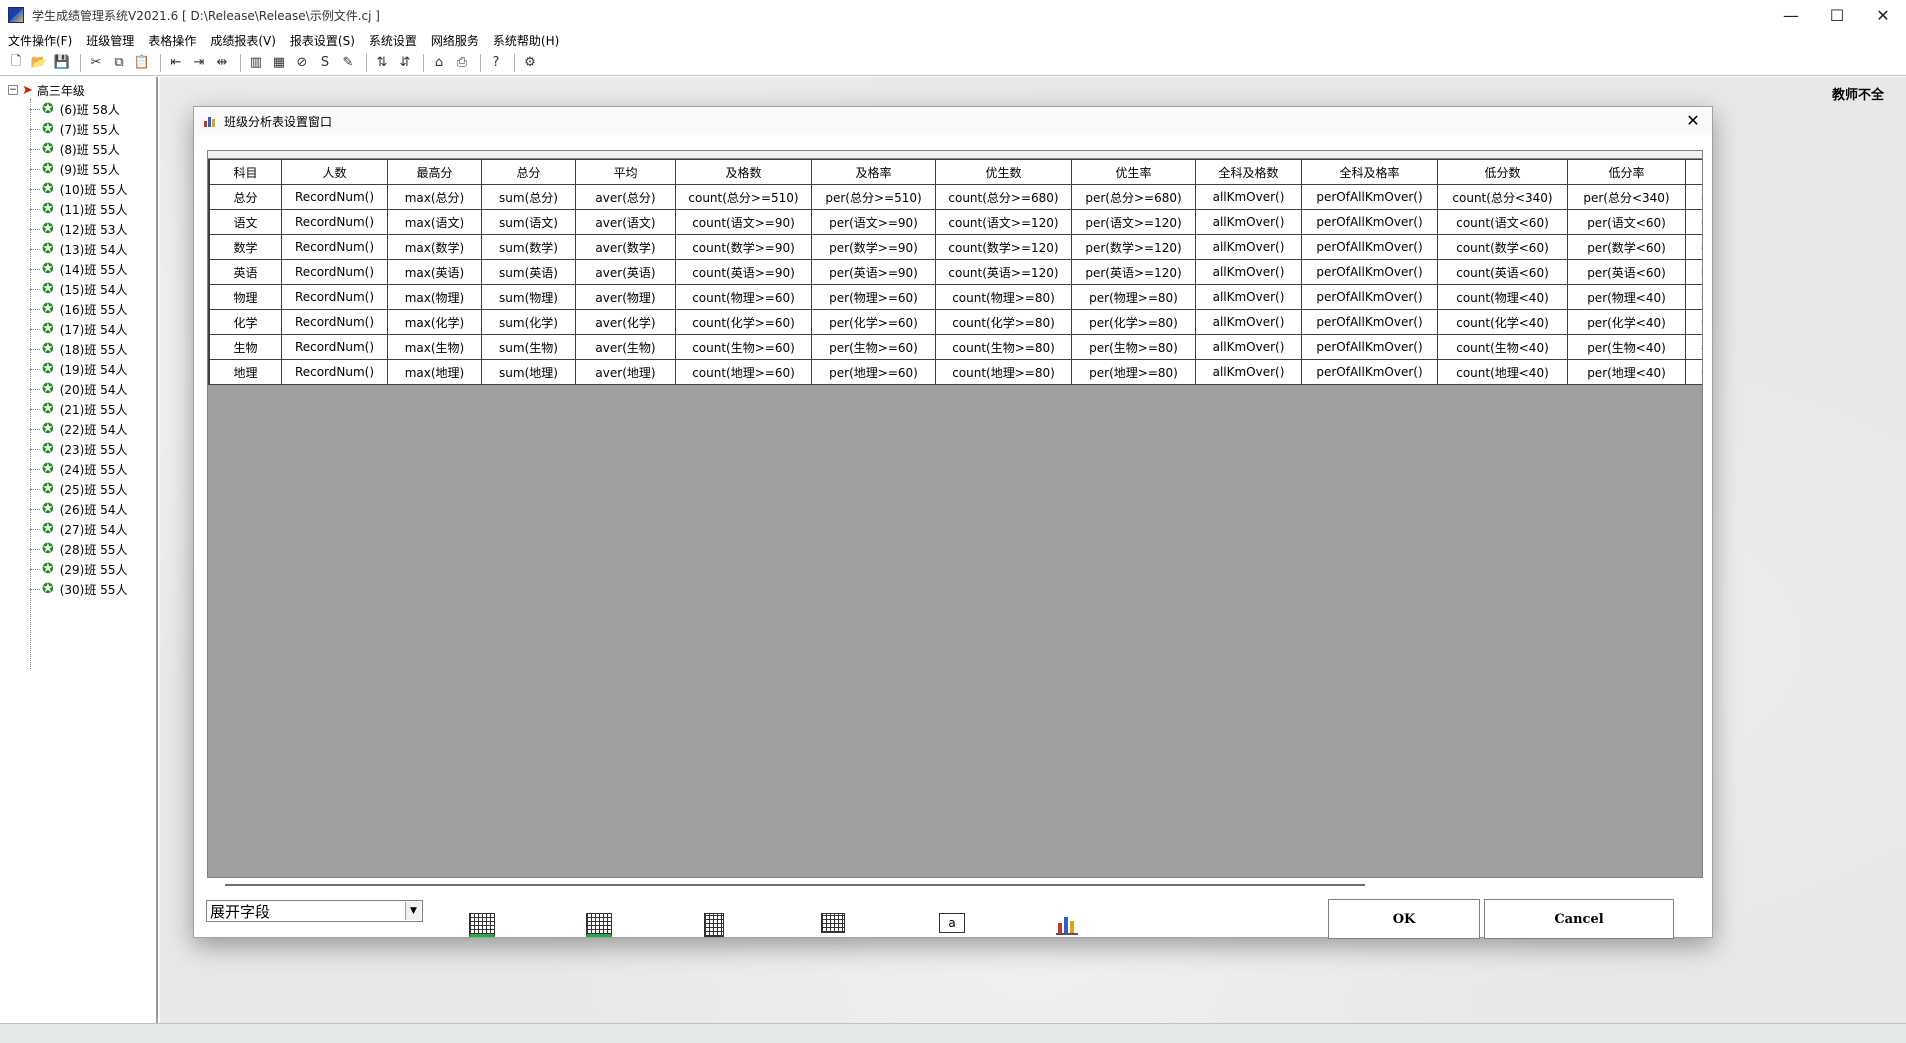 The height and width of the screenshot is (1043, 1906). I want to click on new-file-icon: 🗋, so click(16, 63).